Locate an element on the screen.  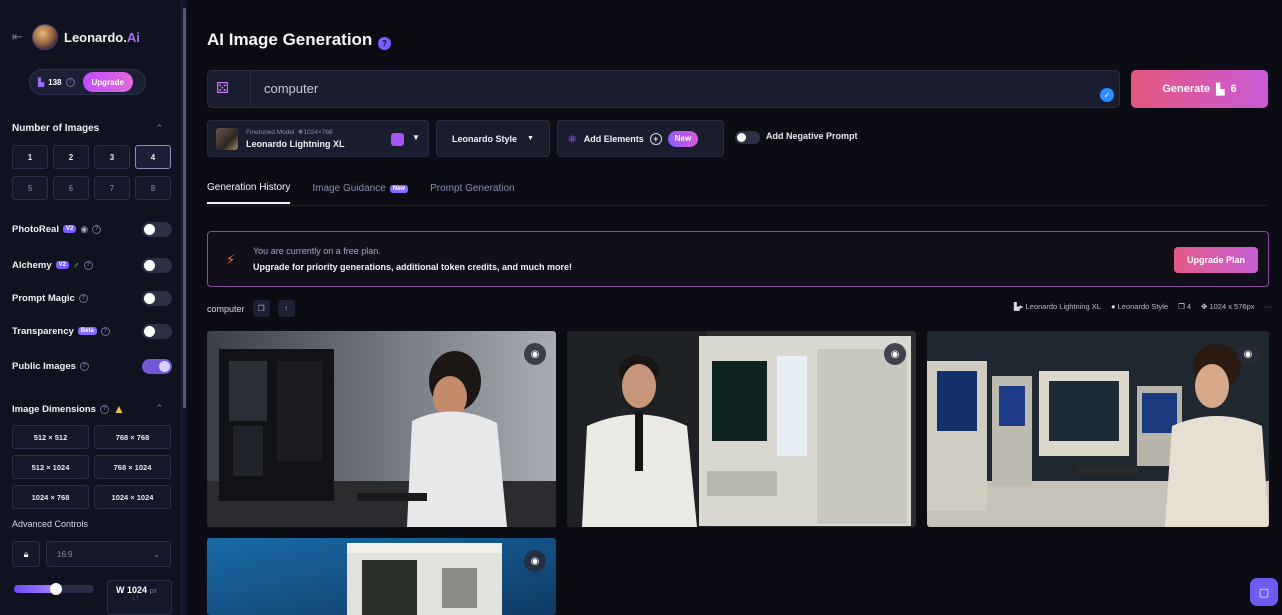
model-settings-icon is located at coordinates (397, 139).